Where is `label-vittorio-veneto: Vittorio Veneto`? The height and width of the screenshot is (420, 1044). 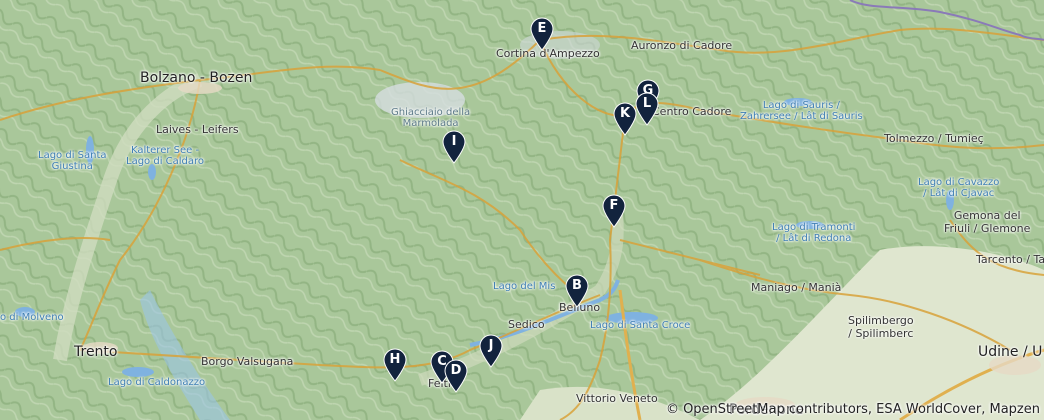
label-vittorio-veneto: Vittorio Veneto is located at coordinates (617, 398).